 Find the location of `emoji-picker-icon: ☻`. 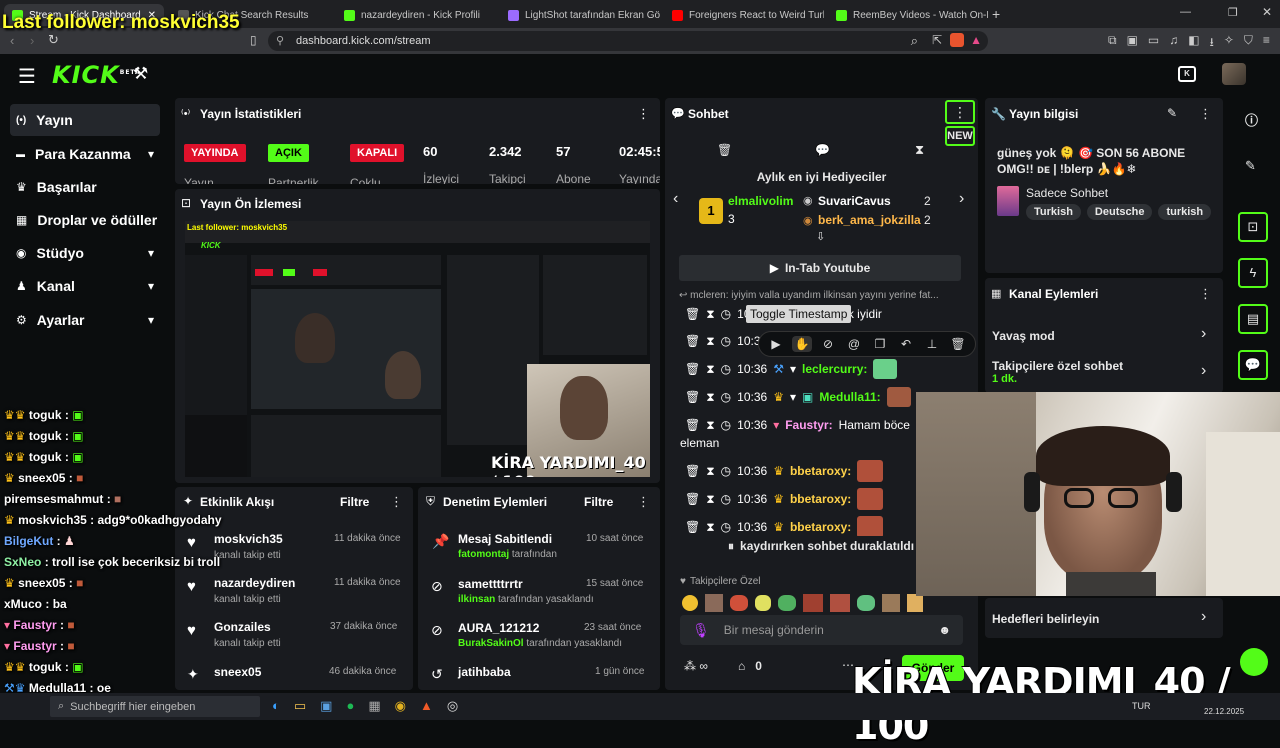

emoji-picker-icon: ☻ is located at coordinates (944, 630).